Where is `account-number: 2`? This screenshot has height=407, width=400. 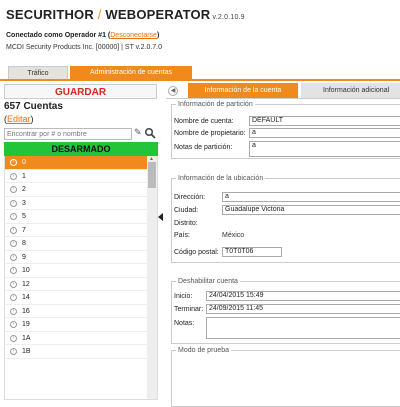
account-number: 2 is located at coordinates (24, 189).